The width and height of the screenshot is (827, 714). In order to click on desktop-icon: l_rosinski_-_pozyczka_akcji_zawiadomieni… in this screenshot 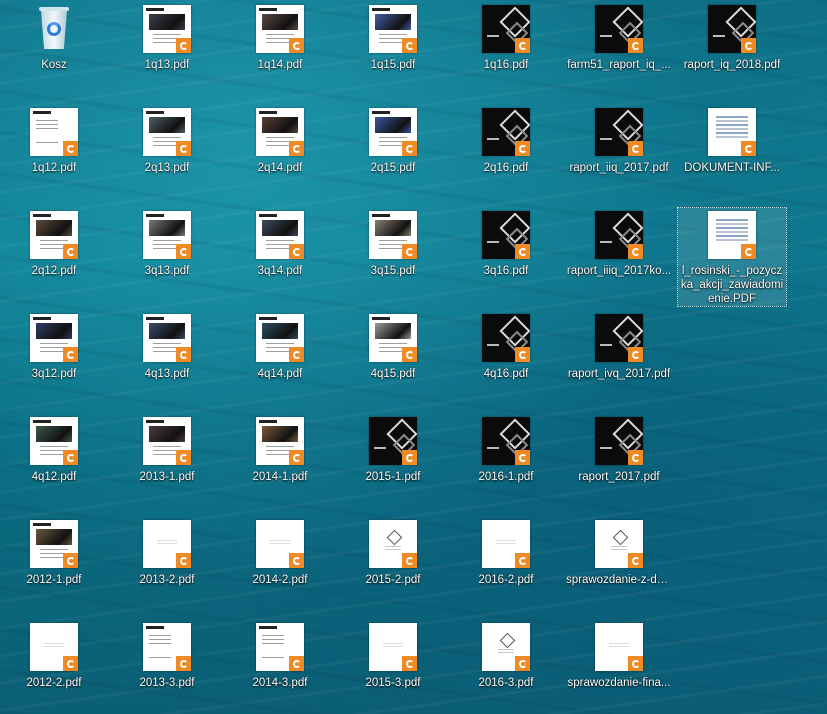, I will do `click(732, 257)`.